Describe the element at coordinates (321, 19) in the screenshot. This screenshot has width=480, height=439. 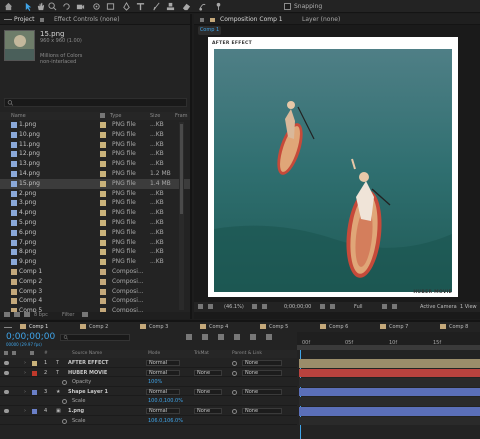
I see `tab-layer: Layer (none)` at that location.